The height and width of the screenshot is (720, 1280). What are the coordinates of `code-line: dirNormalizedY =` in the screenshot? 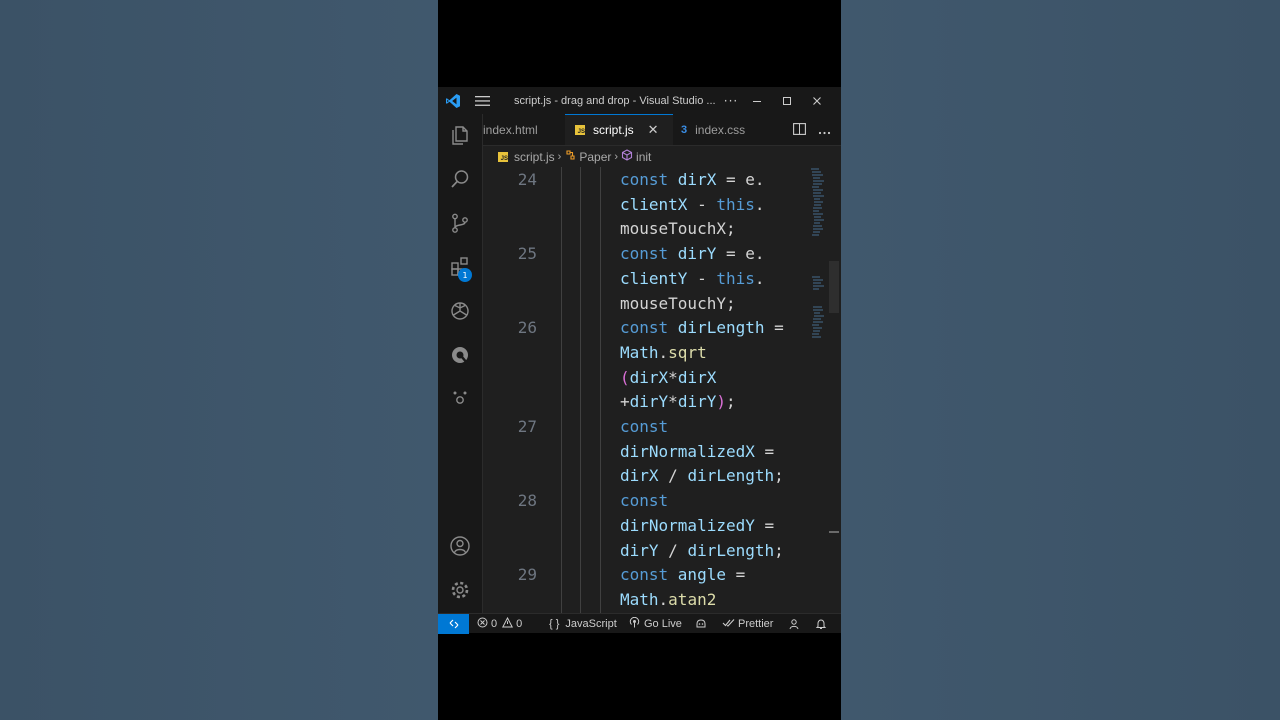 It's located at (697, 525).